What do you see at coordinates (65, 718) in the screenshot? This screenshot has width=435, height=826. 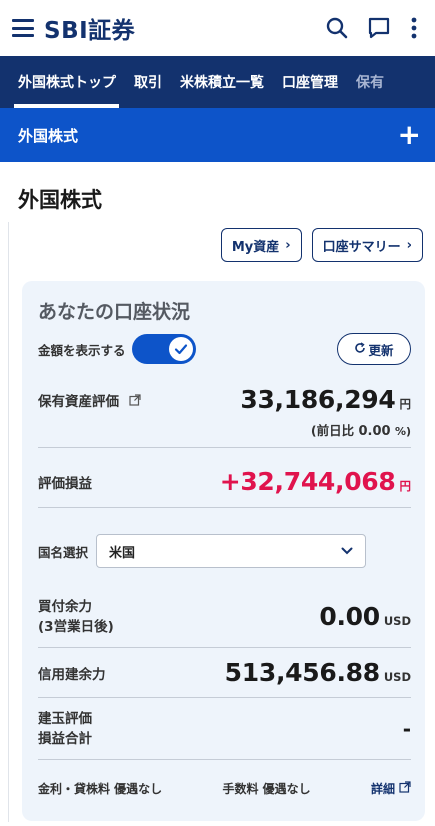 I see `position-eval-label-line1: 建玉評価` at bounding box center [65, 718].